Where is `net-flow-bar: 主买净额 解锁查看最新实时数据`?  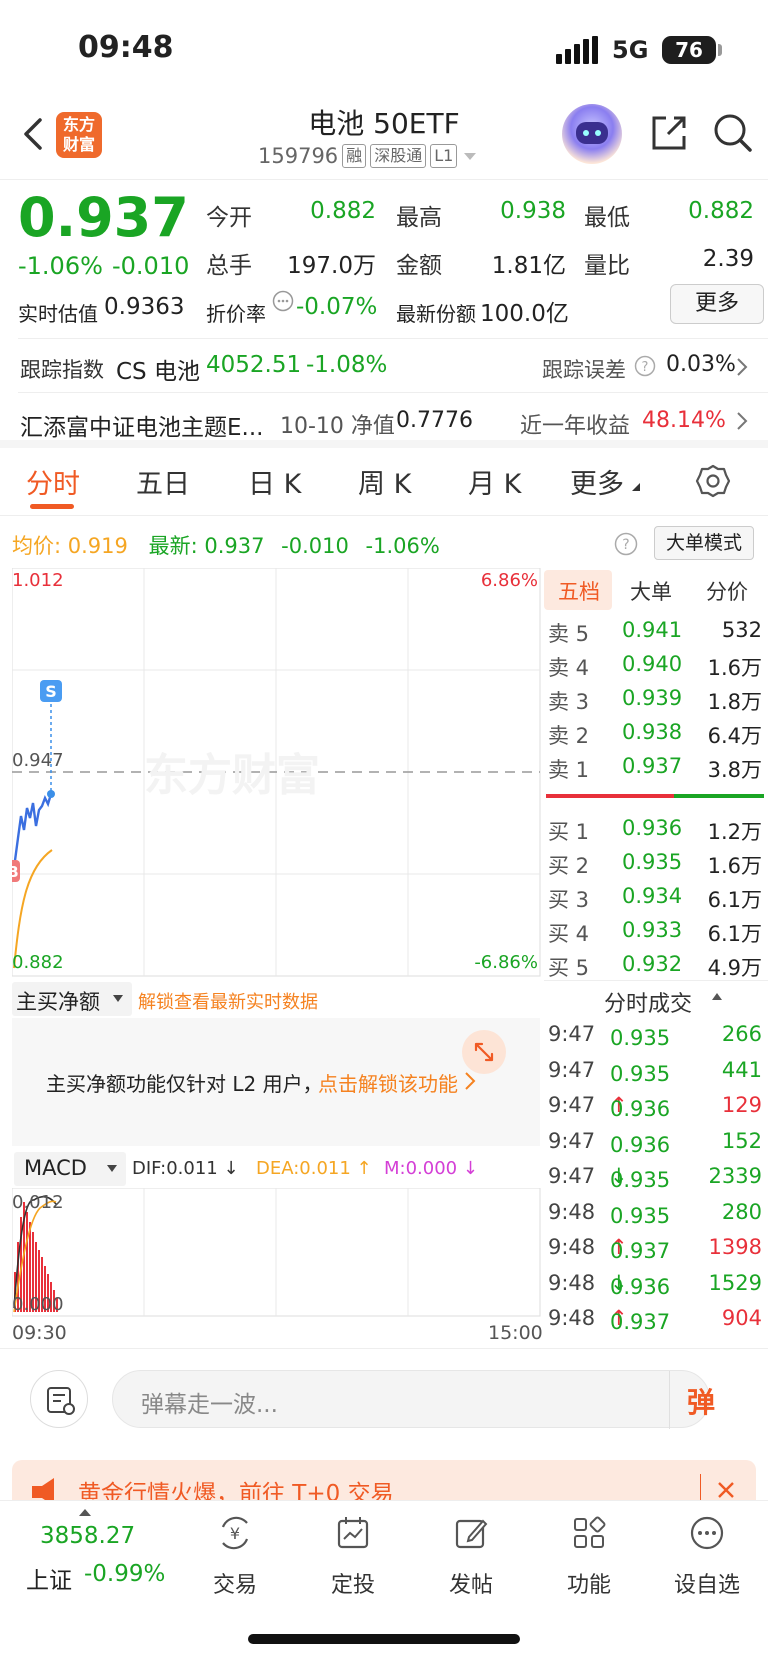
net-flow-bar: 主买净额 解锁查看最新实时数据 is located at coordinates (276, 1000).